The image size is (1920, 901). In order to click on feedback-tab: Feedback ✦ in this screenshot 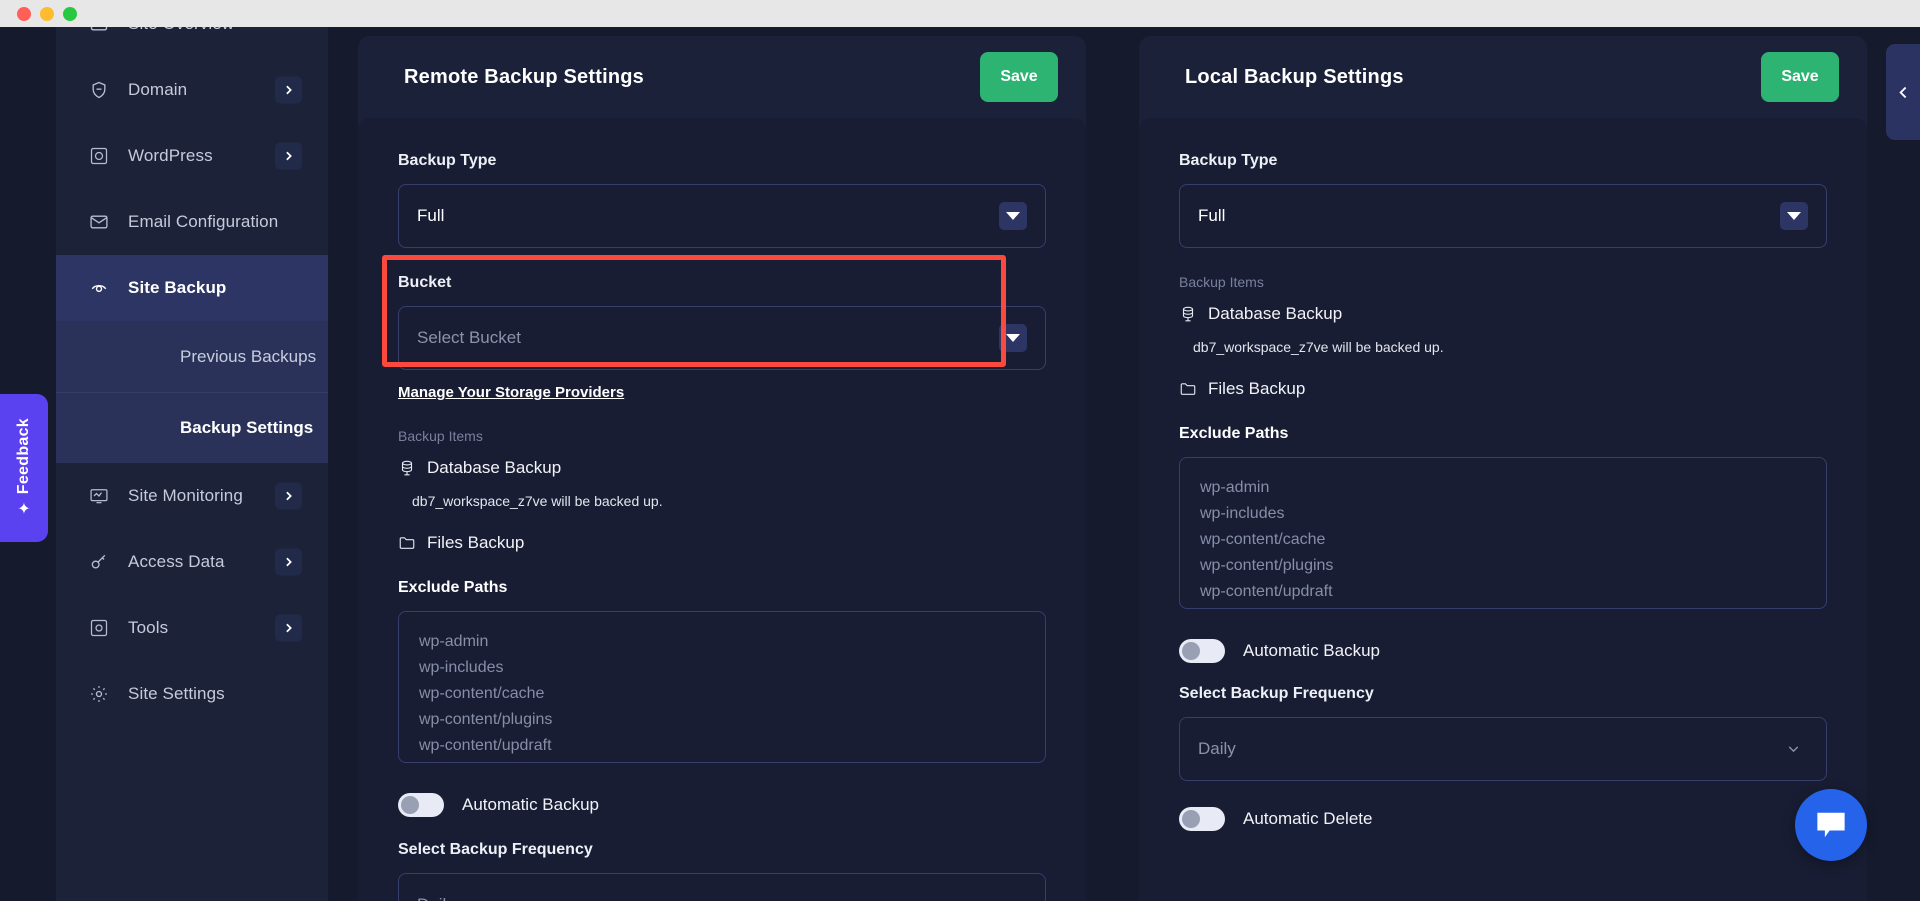, I will do `click(24, 468)`.